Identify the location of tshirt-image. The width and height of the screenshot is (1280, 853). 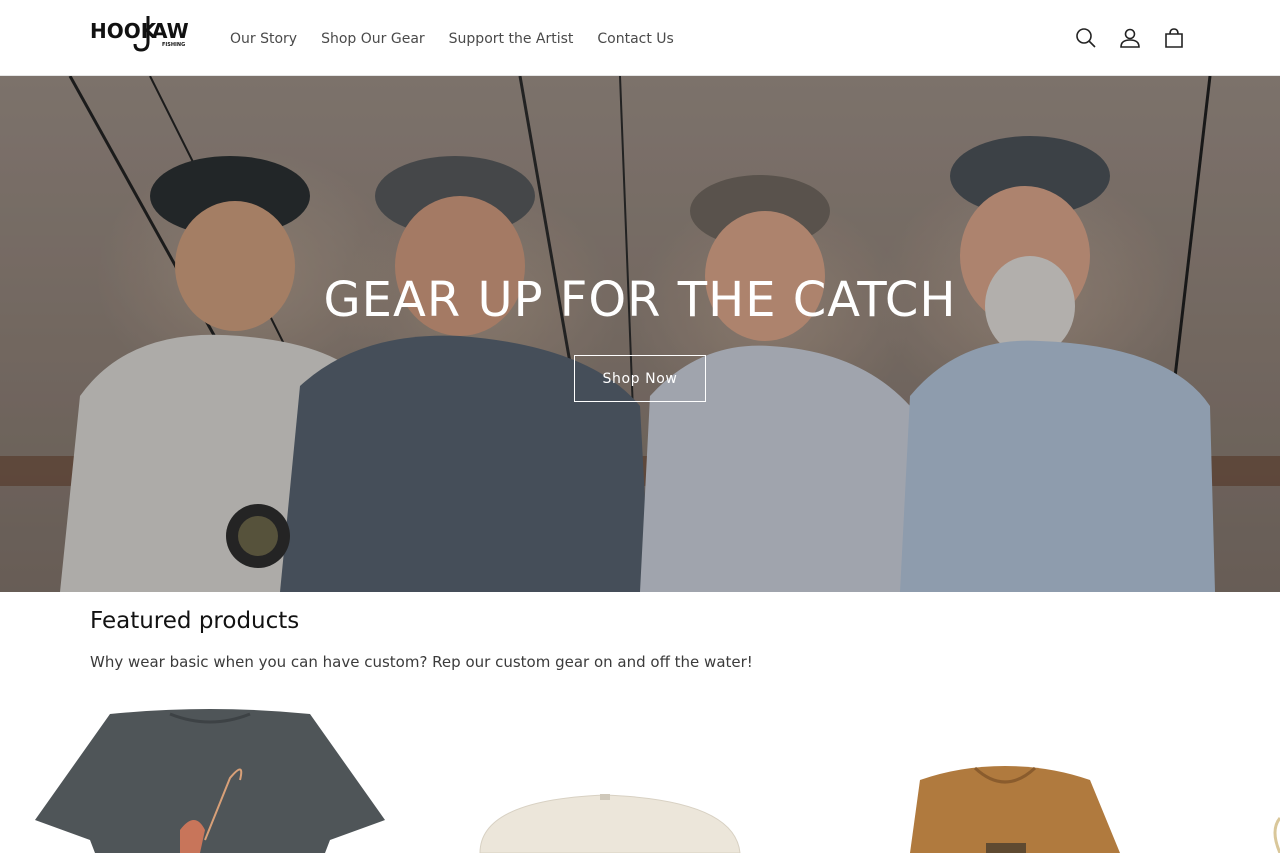
(210, 781).